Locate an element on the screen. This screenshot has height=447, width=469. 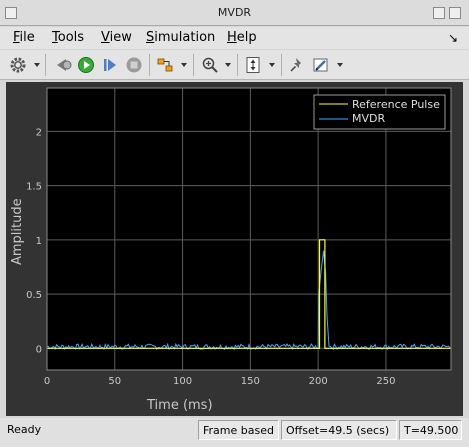
menu-file: File is located at coordinates (24, 37).